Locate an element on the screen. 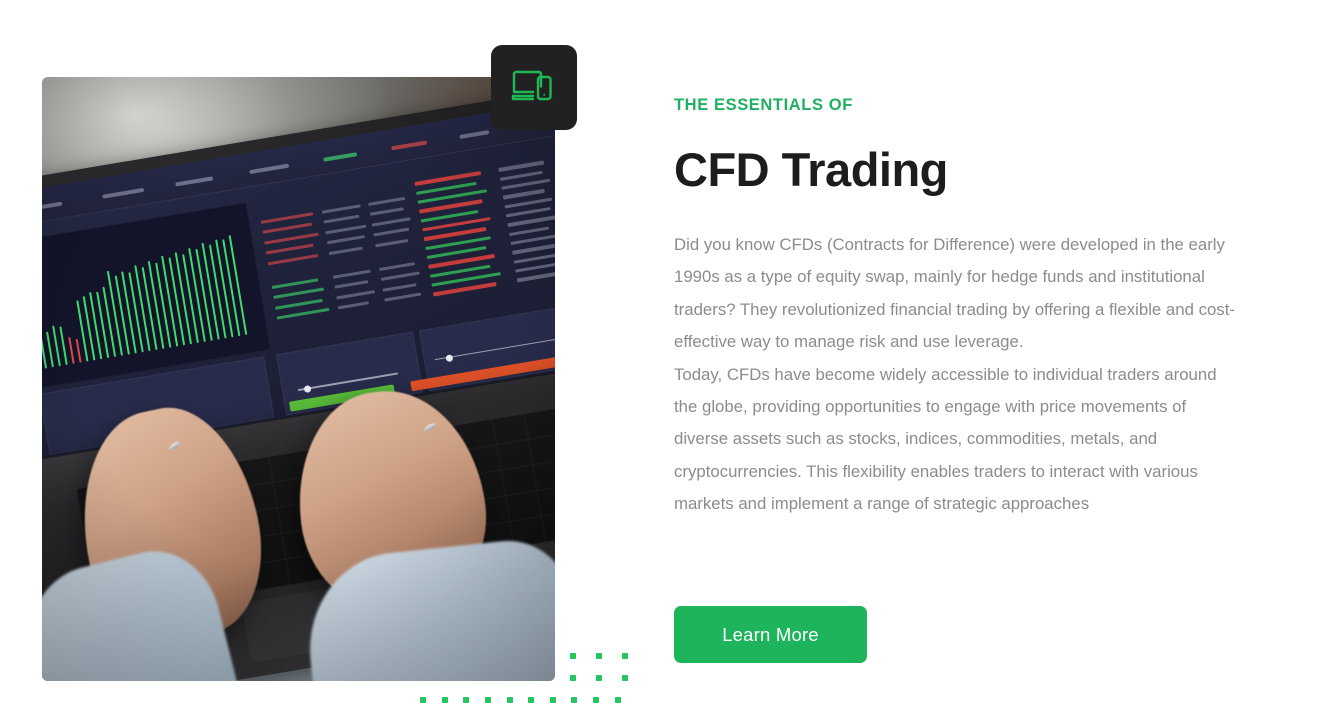 This screenshot has width=1338, height=706. devices-badge is located at coordinates (534, 87).